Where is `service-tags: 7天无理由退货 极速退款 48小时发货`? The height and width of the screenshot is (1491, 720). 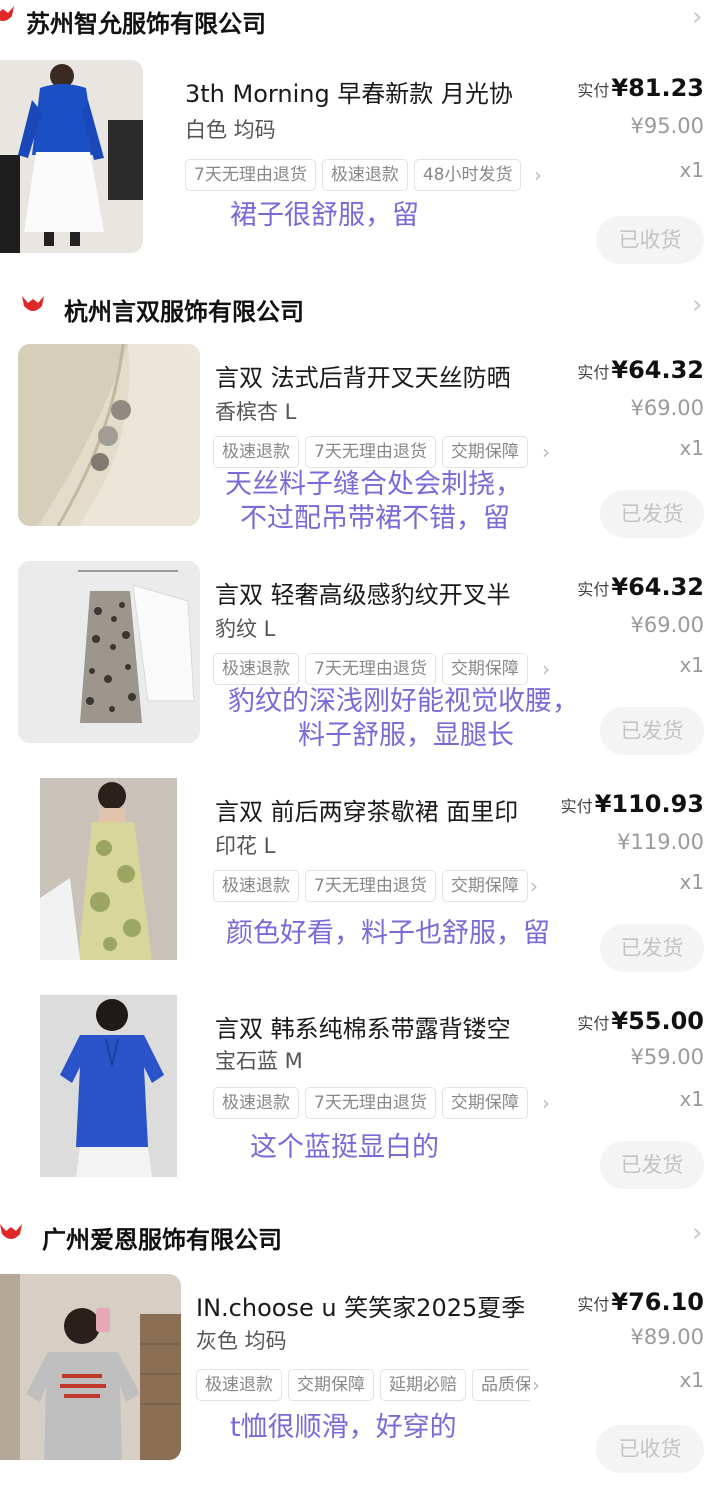 service-tags: 7天无理由退货 极速退款 48小时发货 is located at coordinates (360, 175).